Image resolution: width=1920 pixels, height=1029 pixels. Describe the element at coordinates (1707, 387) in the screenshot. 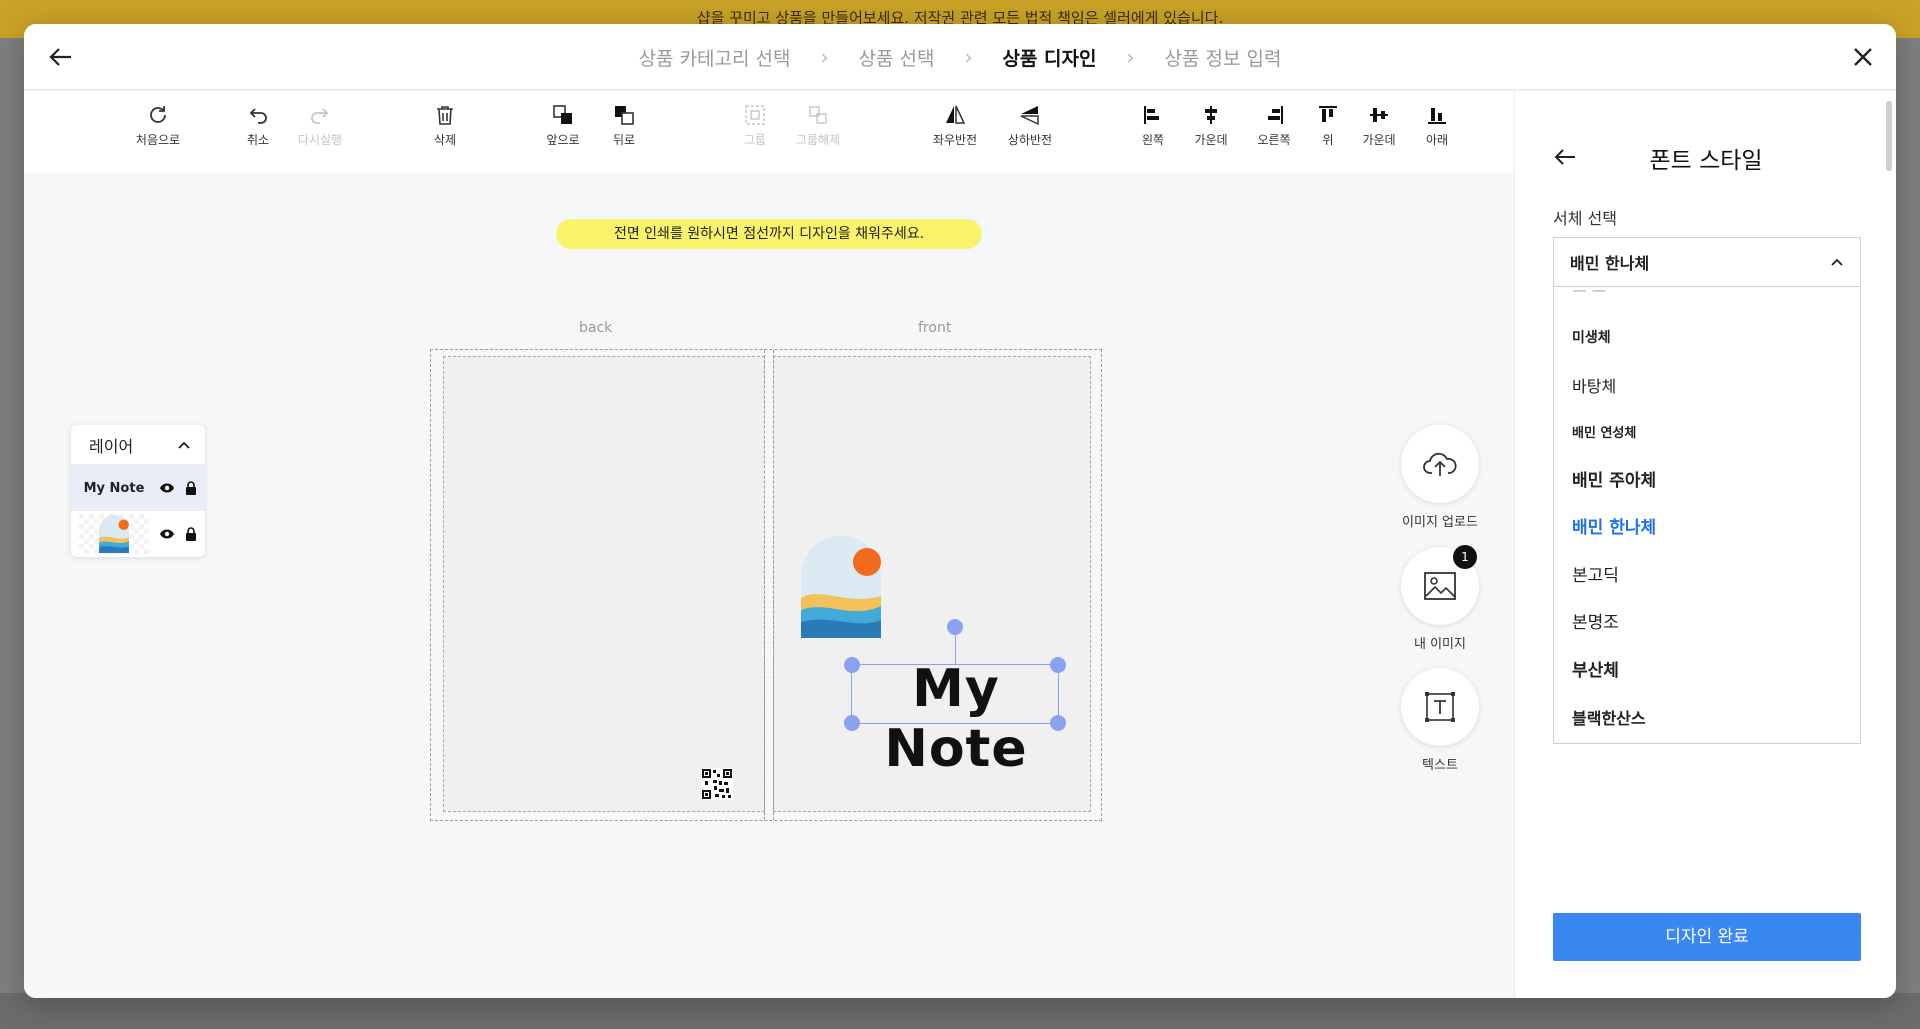

I see `font-option: 바탕체` at that location.